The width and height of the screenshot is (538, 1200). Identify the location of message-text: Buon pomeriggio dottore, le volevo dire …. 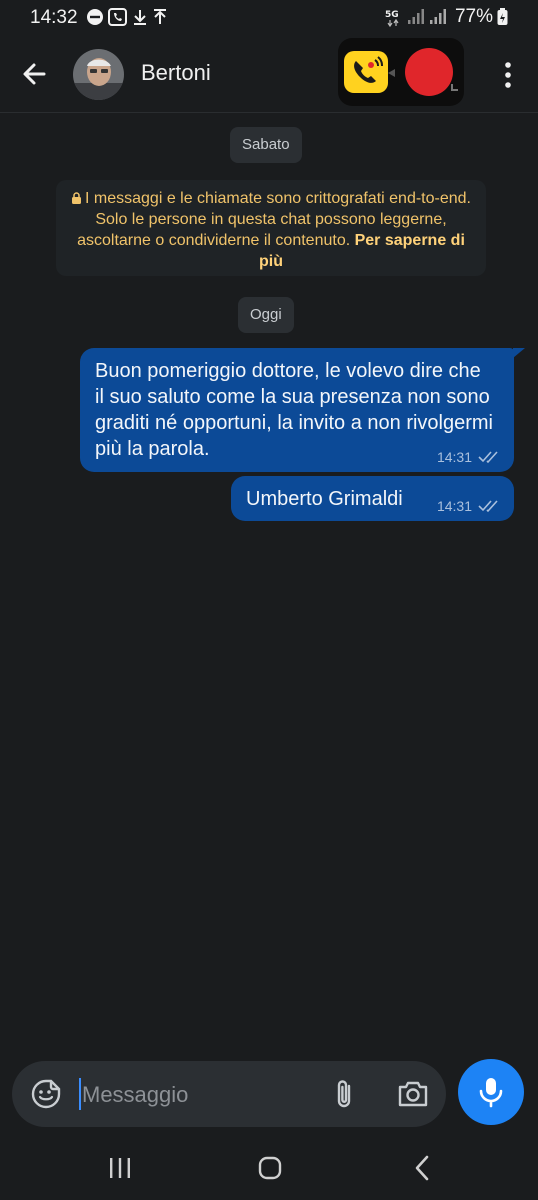
(294, 410).